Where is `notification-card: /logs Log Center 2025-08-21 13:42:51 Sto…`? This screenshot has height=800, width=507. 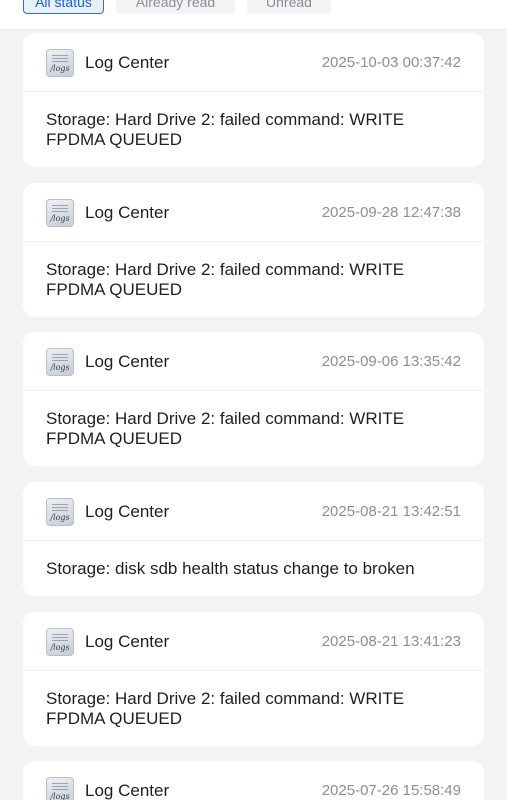 notification-card: /logs Log Center 2025-08-21 13:42:51 Sto… is located at coordinates (253, 539).